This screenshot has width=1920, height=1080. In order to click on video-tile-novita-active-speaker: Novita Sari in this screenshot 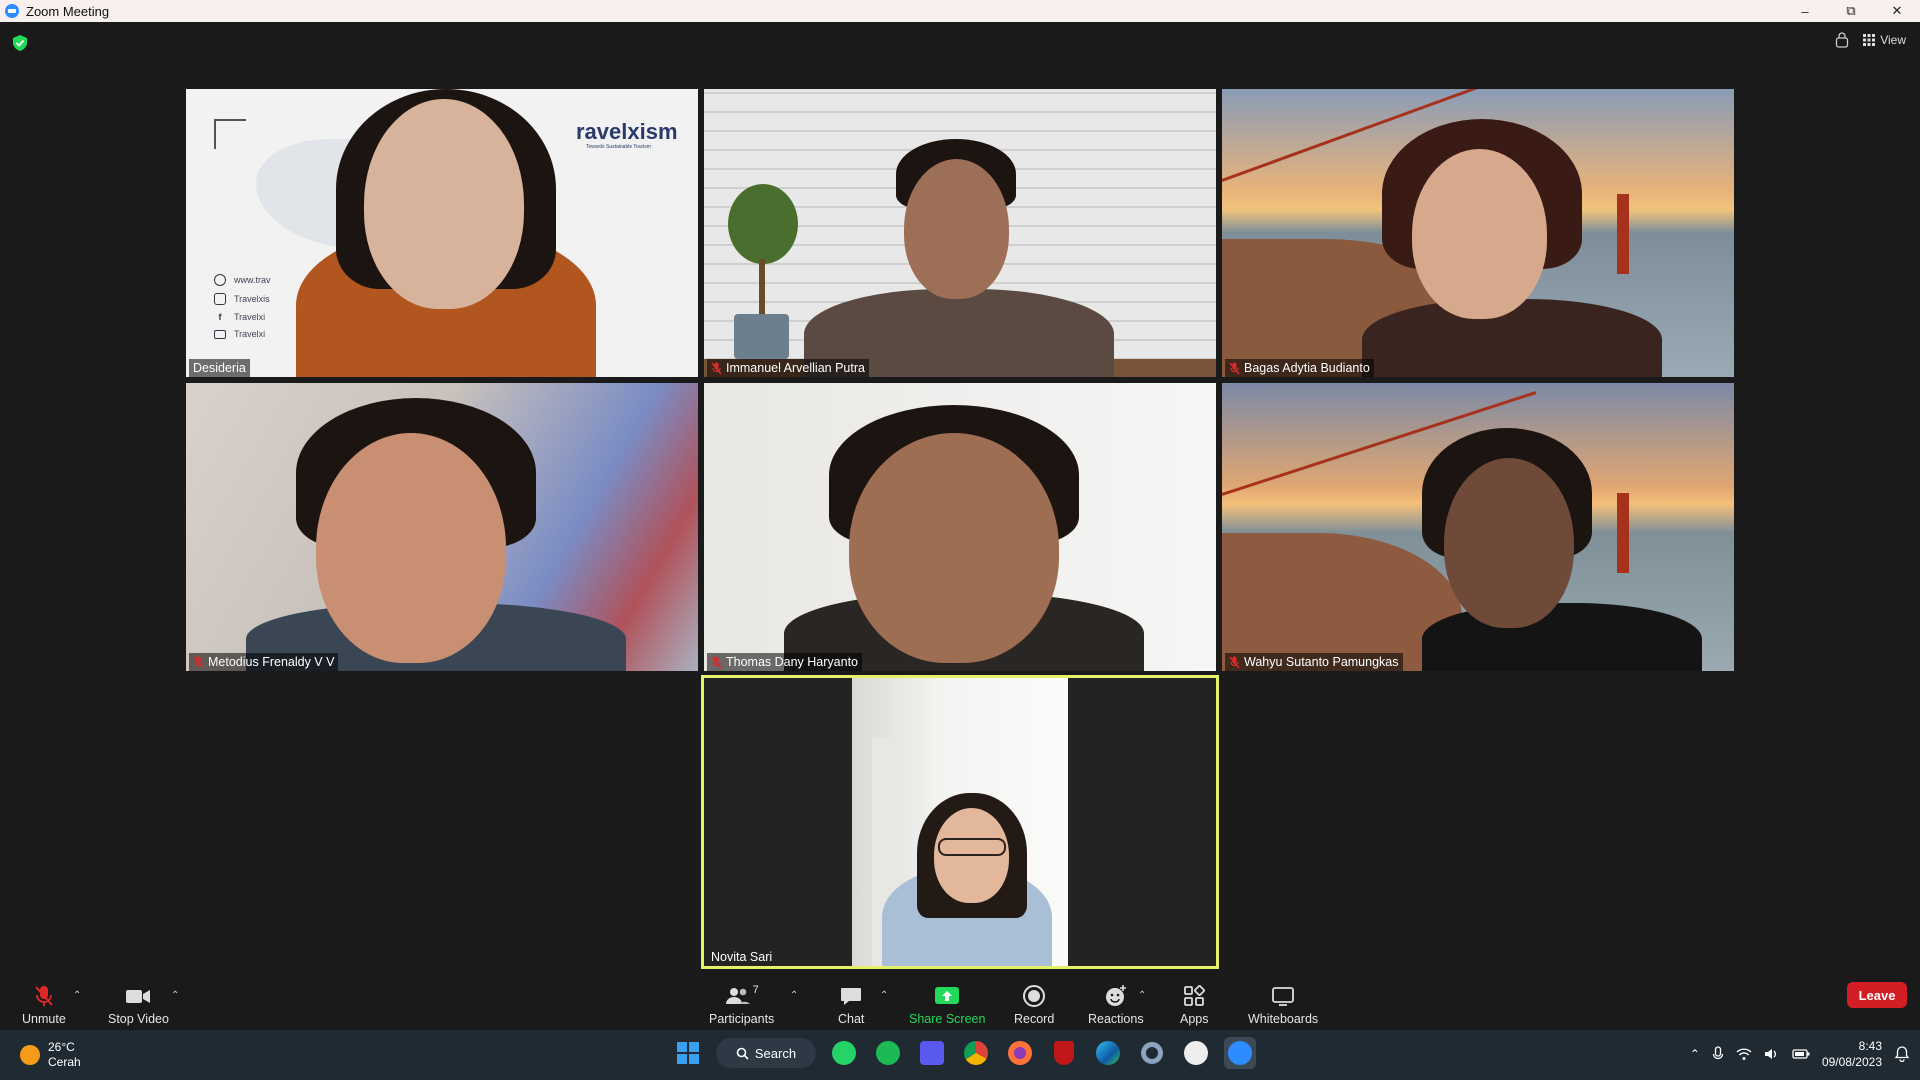, I will do `click(960, 822)`.